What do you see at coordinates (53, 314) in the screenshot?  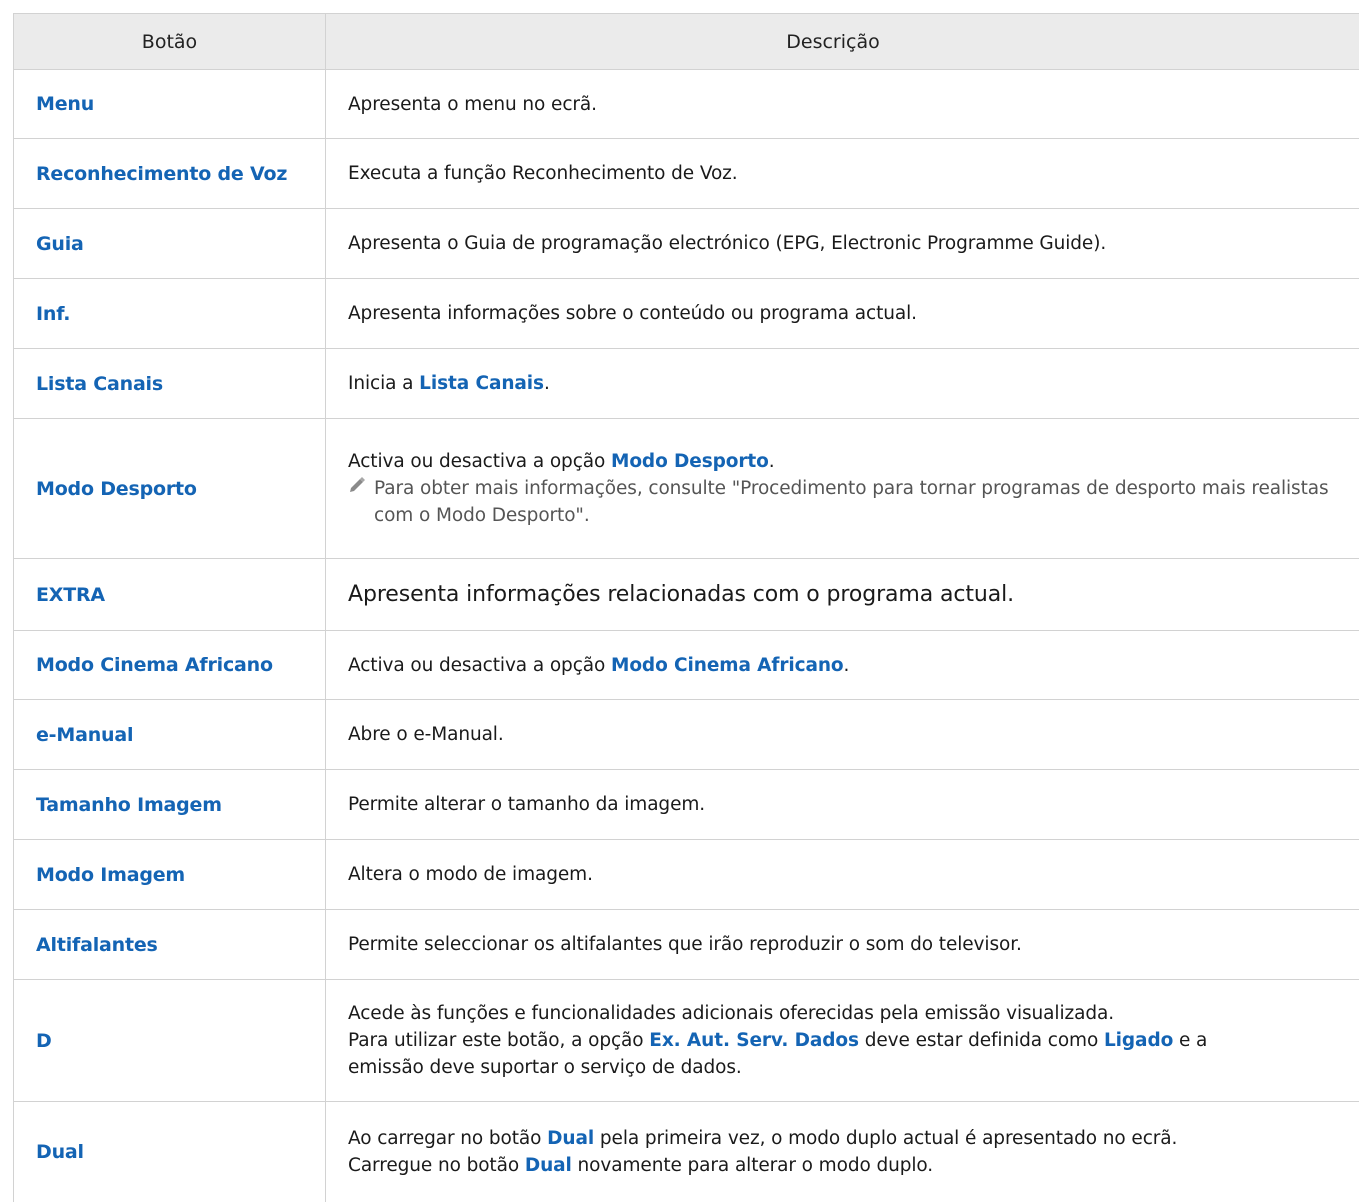 I see `button-name: Inf.` at bounding box center [53, 314].